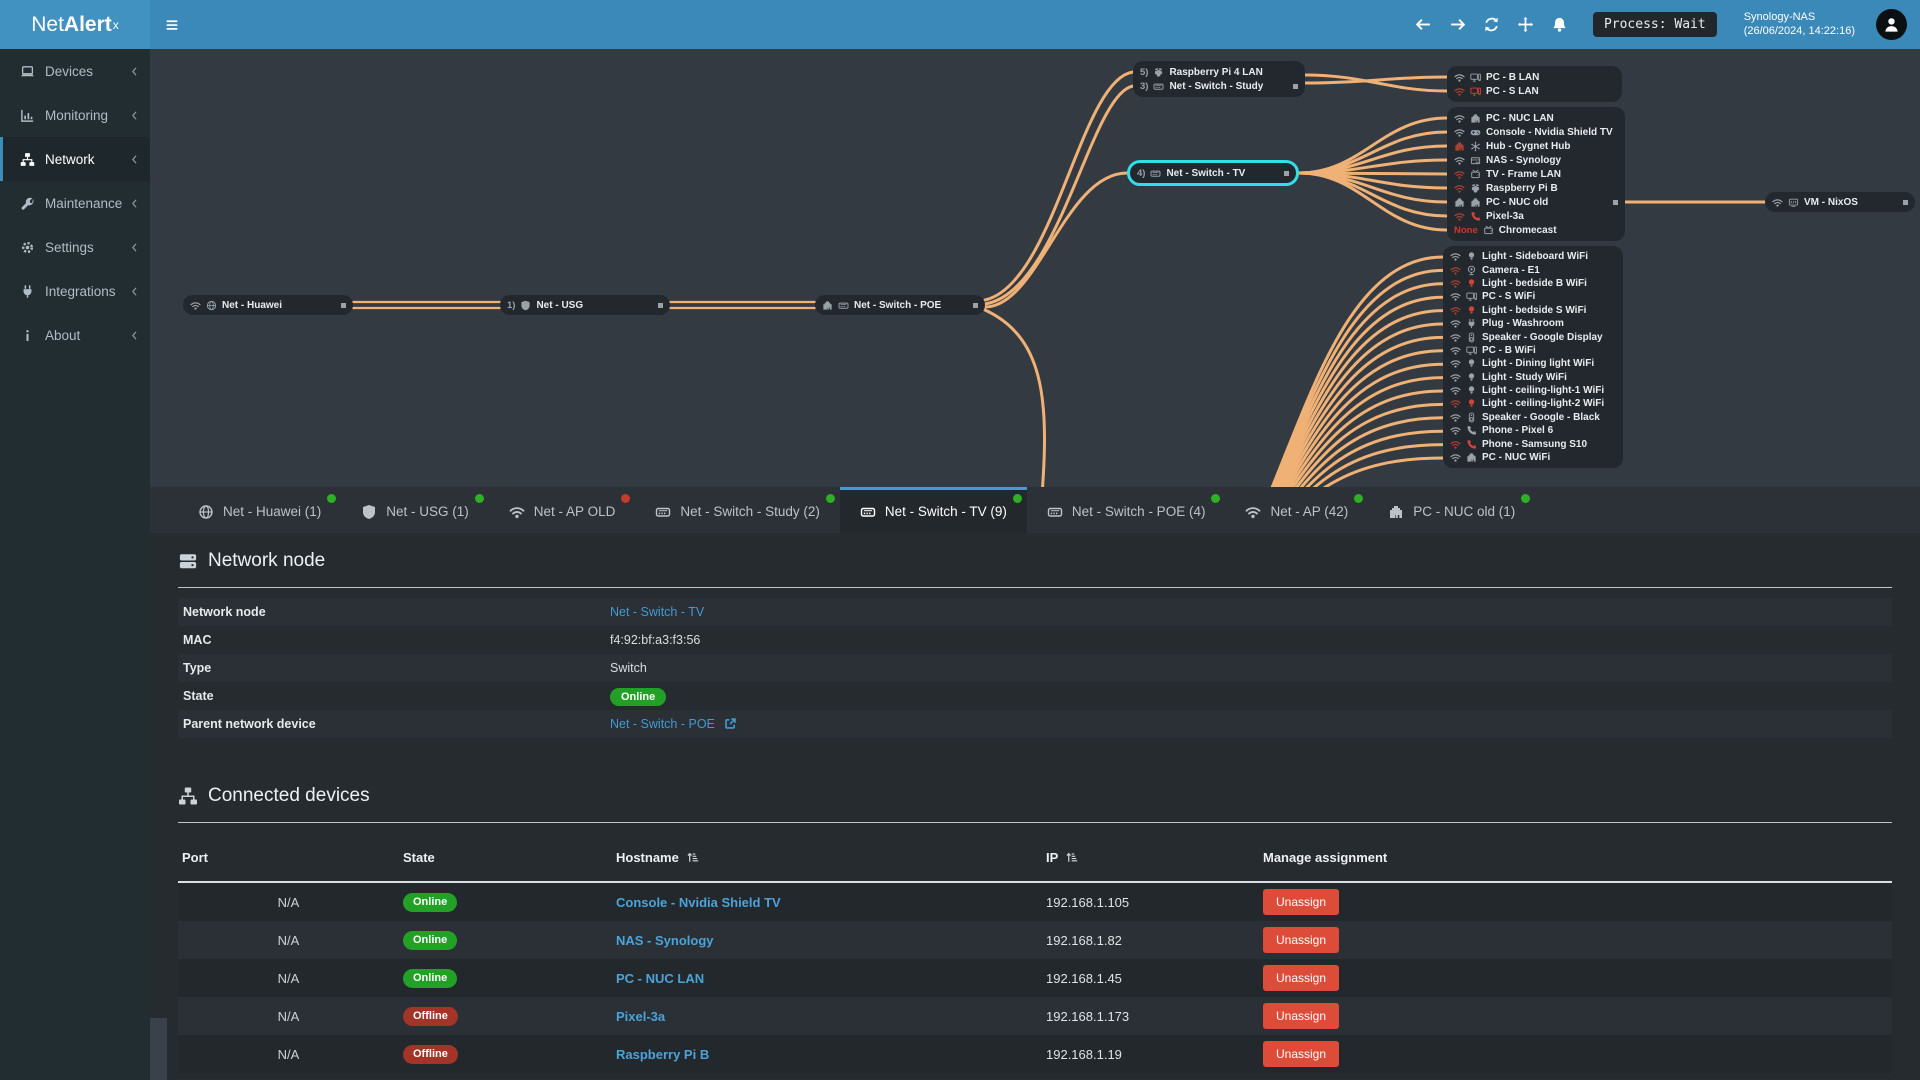 Image resolution: width=1920 pixels, height=1080 pixels. I want to click on property-value-text: Online, so click(638, 697).